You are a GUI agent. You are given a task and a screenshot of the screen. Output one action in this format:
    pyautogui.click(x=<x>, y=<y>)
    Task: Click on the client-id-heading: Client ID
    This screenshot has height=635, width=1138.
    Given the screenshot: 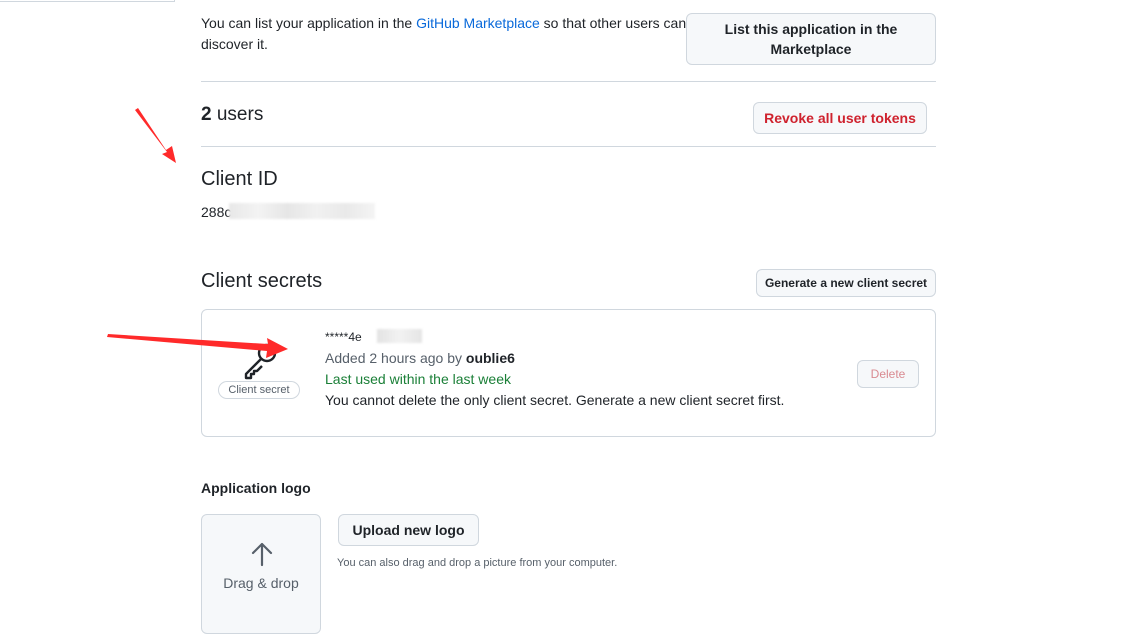 What is the action you would take?
    pyautogui.click(x=239, y=179)
    